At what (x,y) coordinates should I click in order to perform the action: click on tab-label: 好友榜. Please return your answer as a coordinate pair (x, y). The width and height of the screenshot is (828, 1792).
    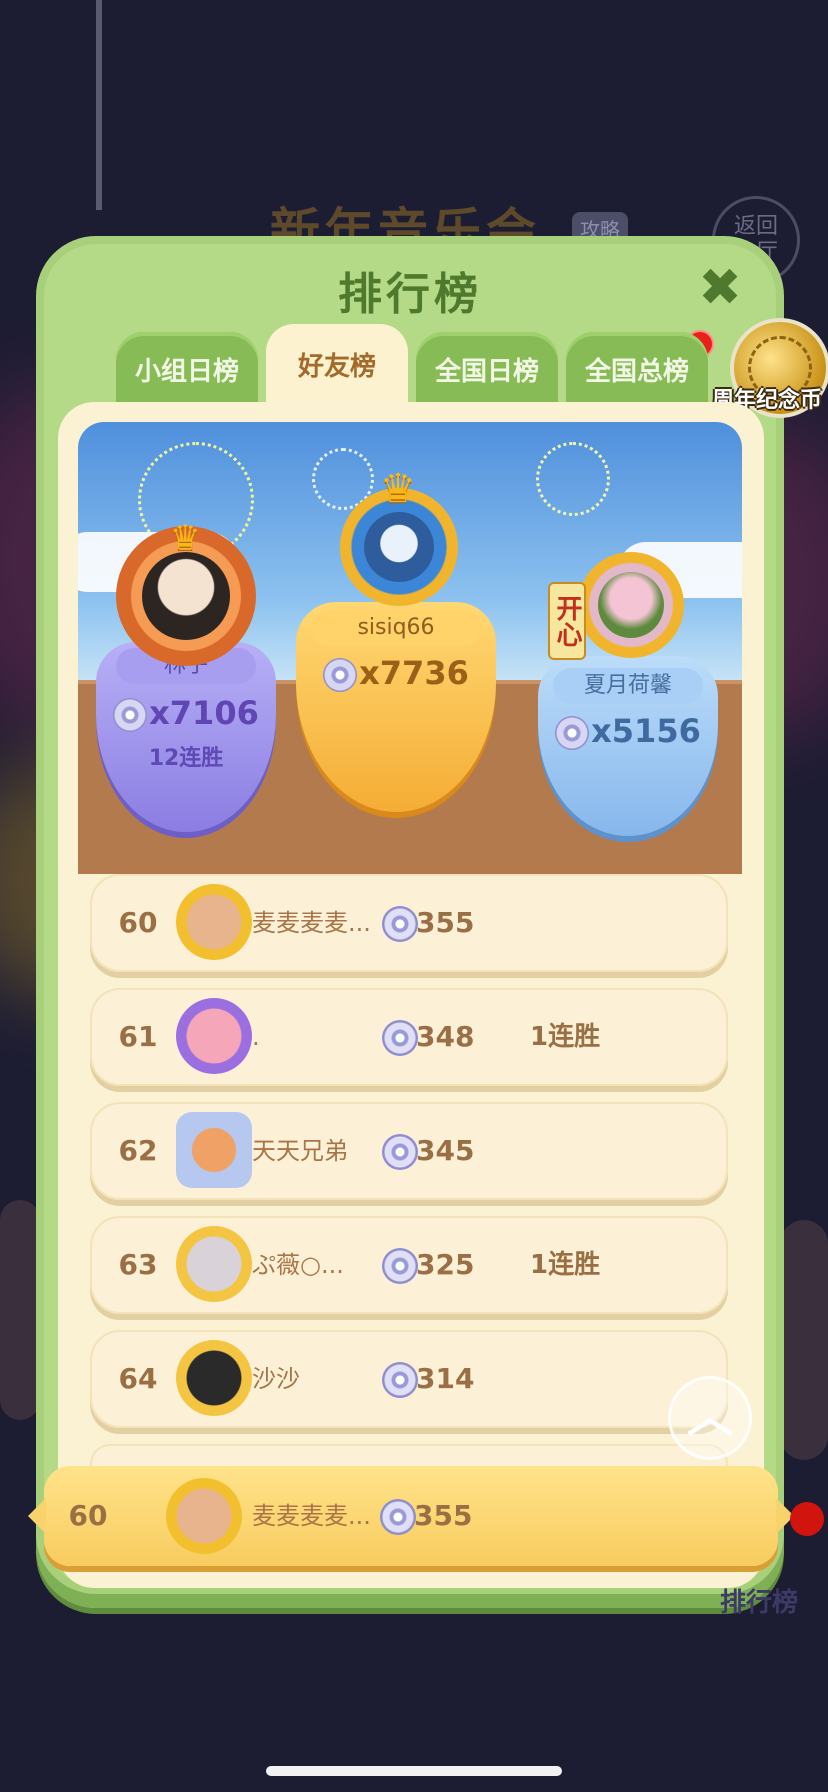
    Looking at the image, I should click on (336, 366).